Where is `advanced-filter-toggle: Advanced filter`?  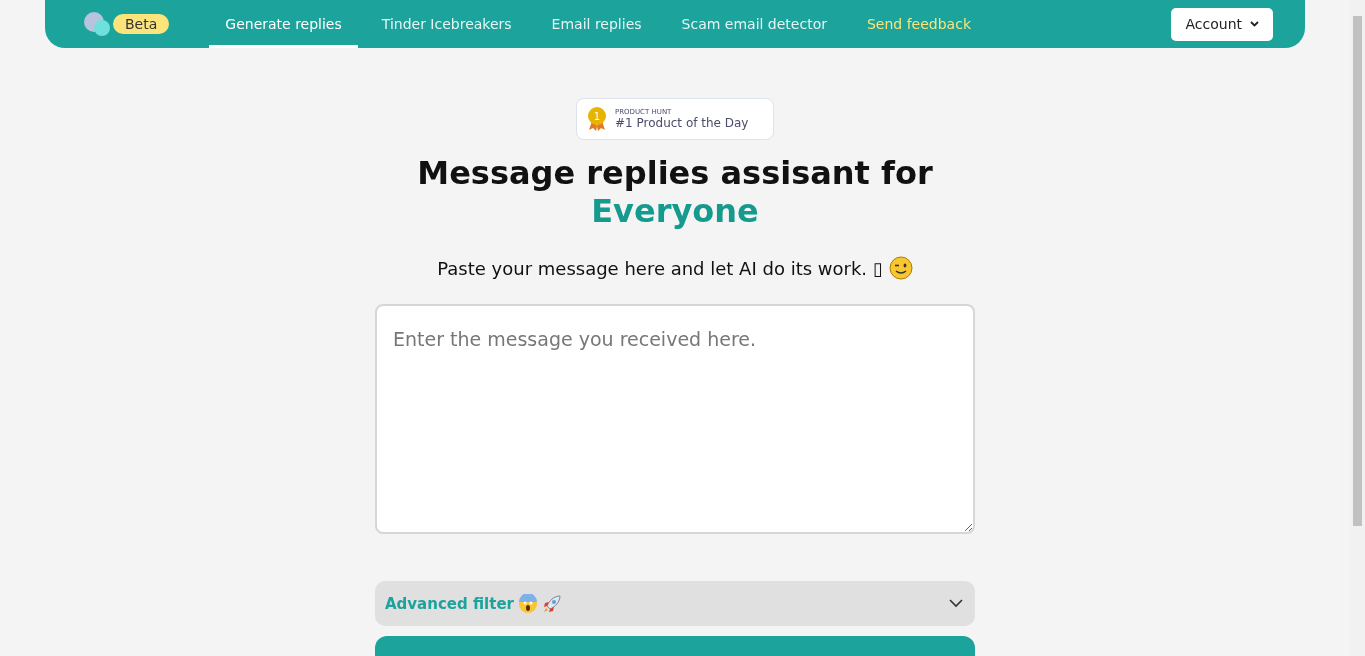
advanced-filter-toggle: Advanced filter is located at coordinates (675, 603).